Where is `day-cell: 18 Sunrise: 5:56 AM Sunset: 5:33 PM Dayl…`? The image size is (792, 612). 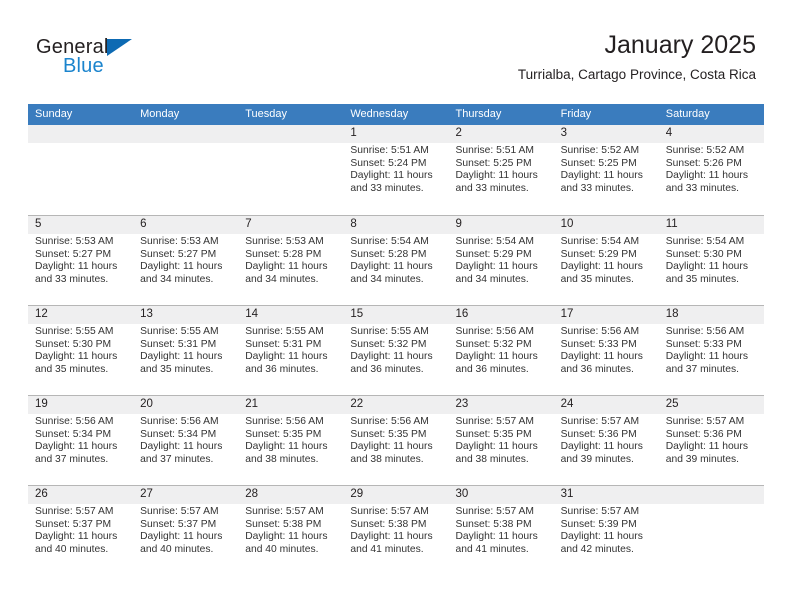
day-cell: 18 Sunrise: 5:56 AM Sunset: 5:33 PM Dayl… is located at coordinates (711, 350).